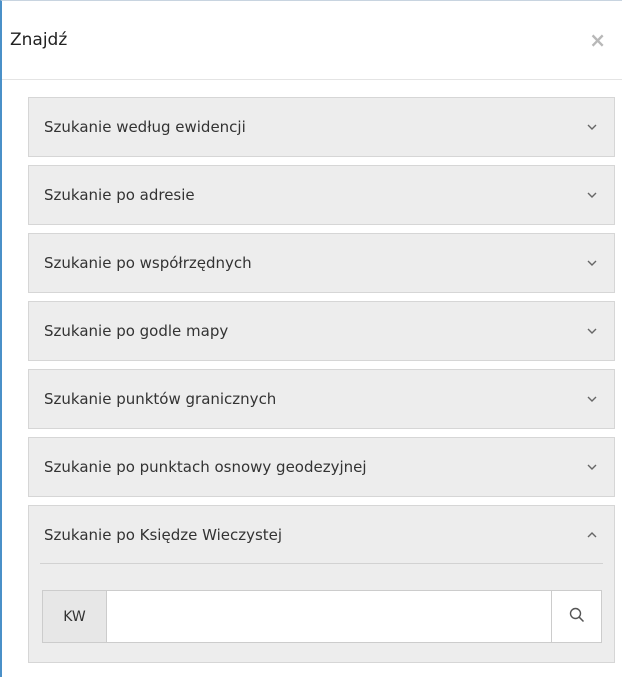  I want to click on chevron-up-icon, so click(592, 535).